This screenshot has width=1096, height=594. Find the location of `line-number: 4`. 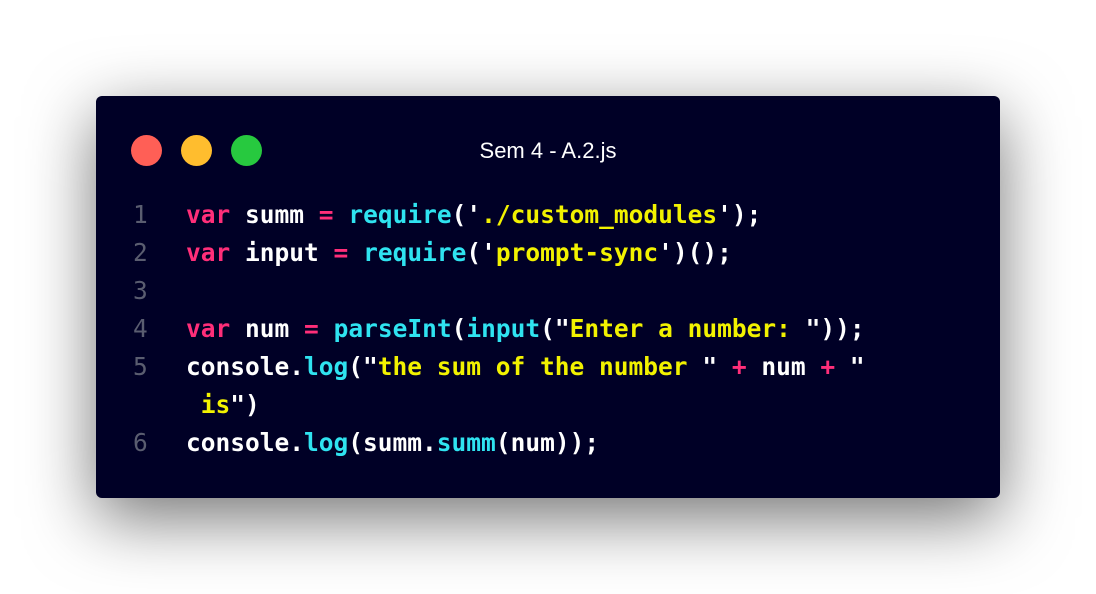

line-number: 4 is located at coordinates (140, 328).